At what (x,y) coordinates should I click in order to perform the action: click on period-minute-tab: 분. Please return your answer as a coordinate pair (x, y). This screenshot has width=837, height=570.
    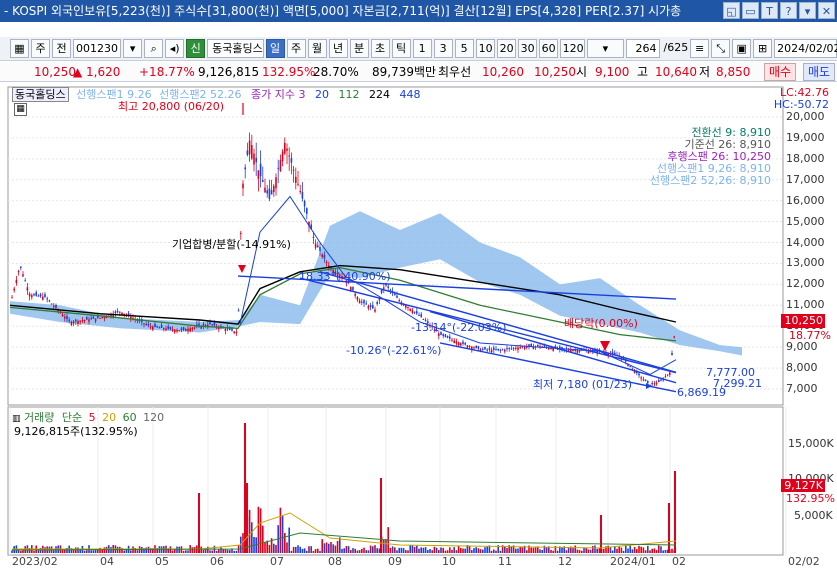
    Looking at the image, I should click on (359, 48).